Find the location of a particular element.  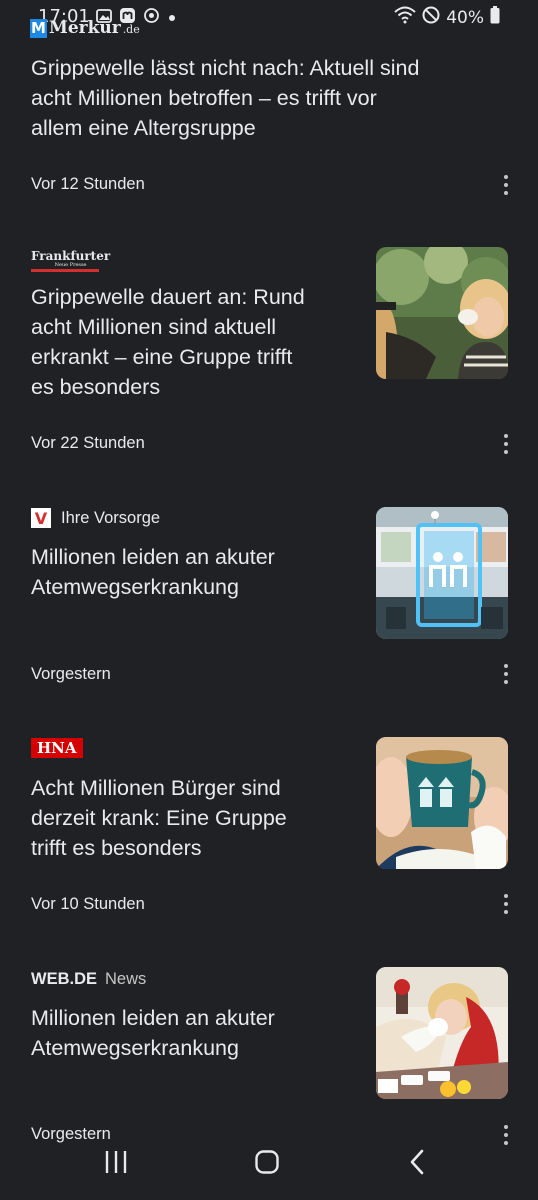

merkur-logo-text: Merkur is located at coordinates (85, 28).